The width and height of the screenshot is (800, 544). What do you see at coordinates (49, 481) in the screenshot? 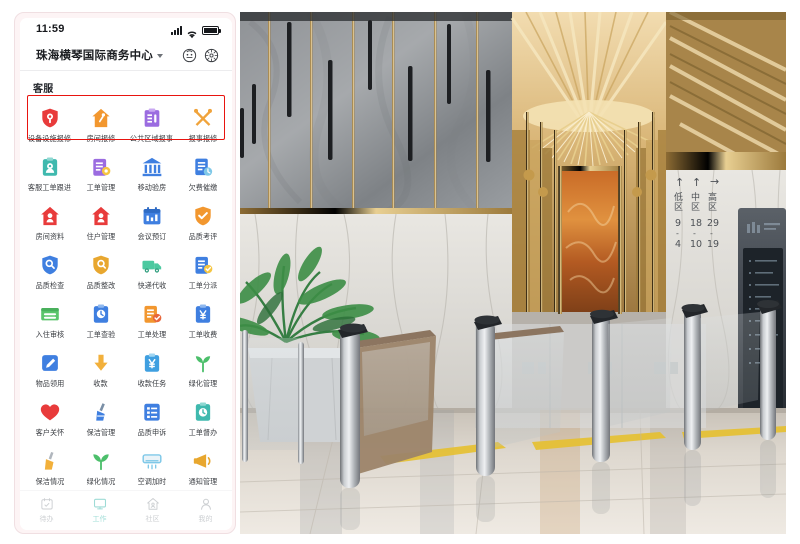
I see `app-tile-label: 保洁情况` at bounding box center [49, 481].